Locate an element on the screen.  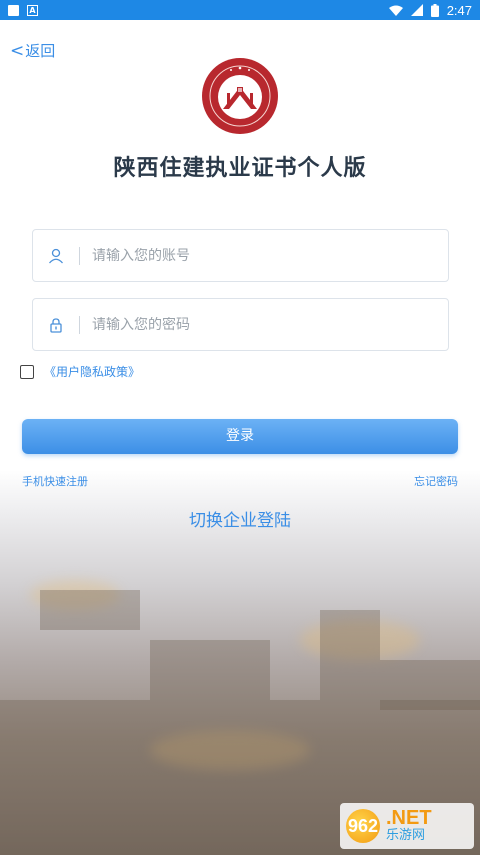
status-bar: A 2:47 is located at coordinates (240, 10).